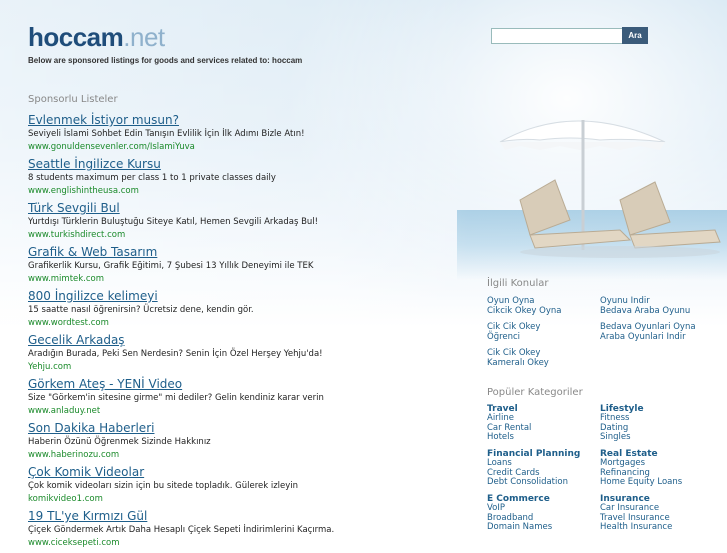 The height and width of the screenshot is (553, 727). Describe the element at coordinates (543, 301) in the screenshot. I see `related-topic-link: Oyun Oyna` at that location.